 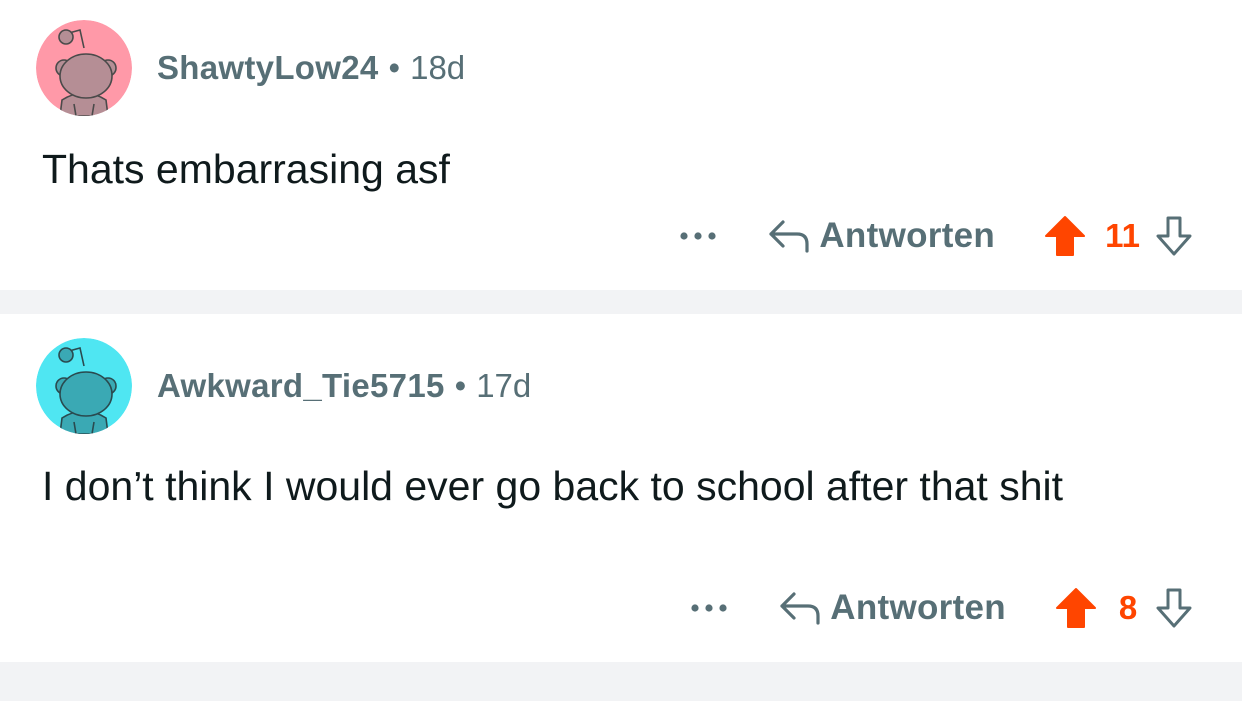 What do you see at coordinates (301, 385) in the screenshot?
I see `username: Awkward_Tie5715` at bounding box center [301, 385].